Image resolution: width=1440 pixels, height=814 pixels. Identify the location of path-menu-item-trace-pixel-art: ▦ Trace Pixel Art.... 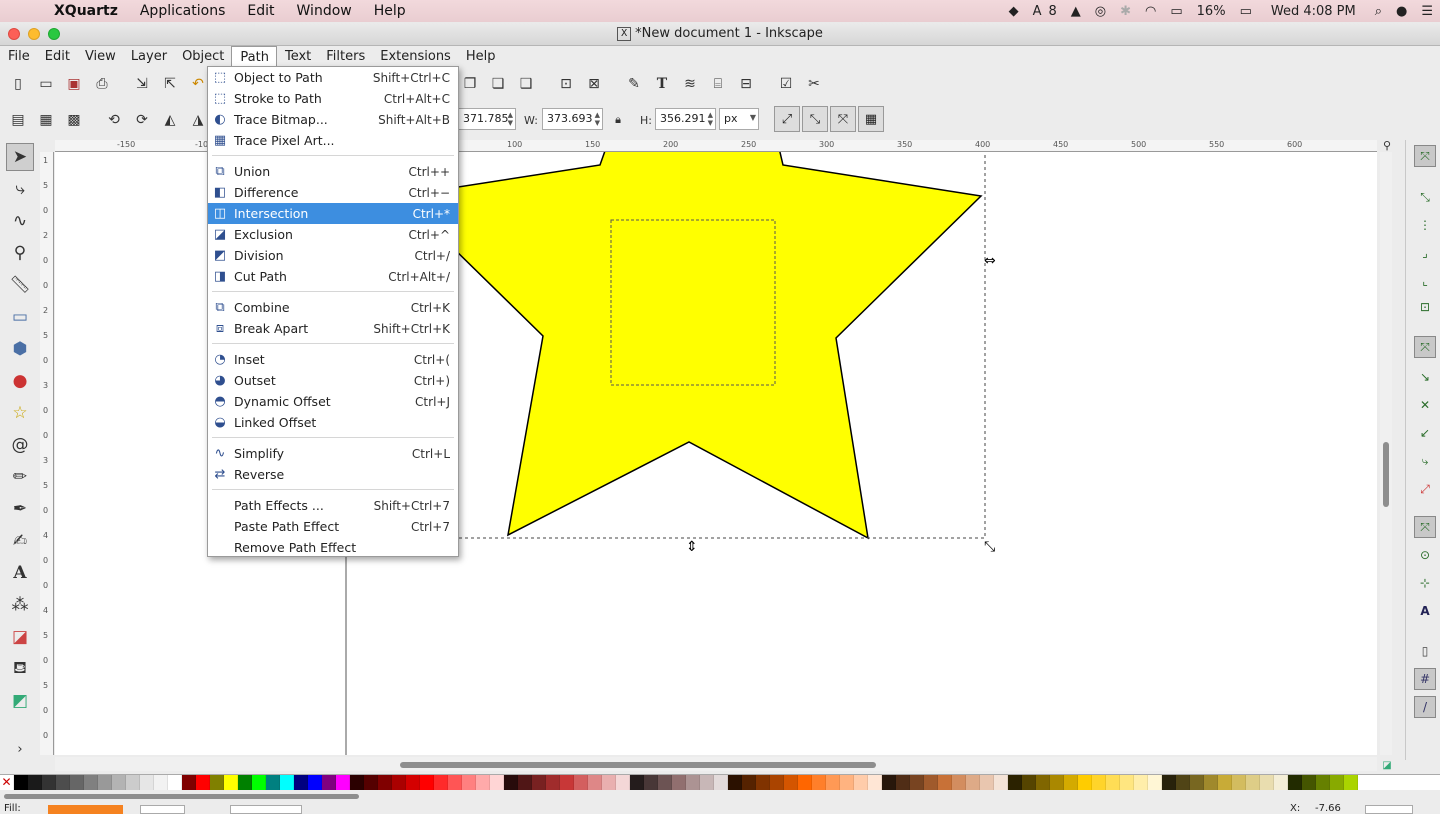
(333, 140).